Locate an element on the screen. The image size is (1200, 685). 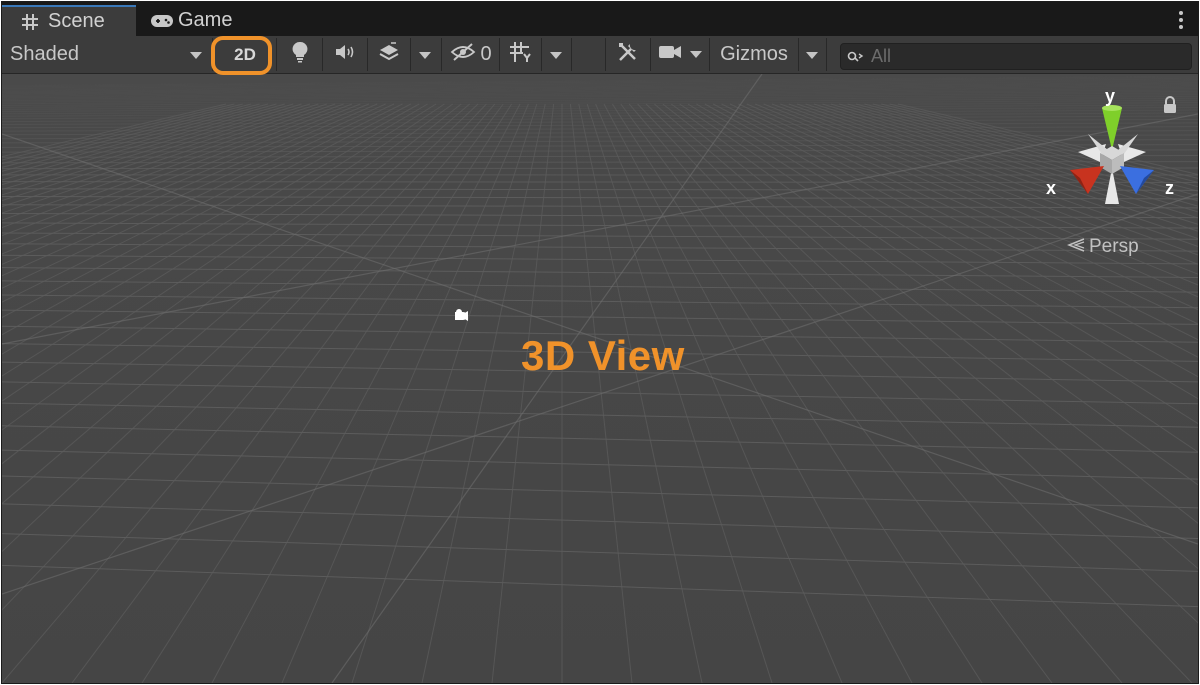
tools-button is located at coordinates (628, 54).